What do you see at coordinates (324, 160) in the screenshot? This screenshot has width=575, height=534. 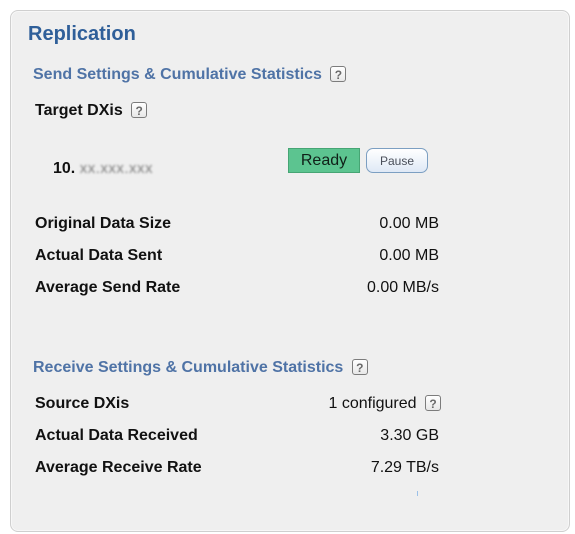 I see `status-badge-ready: Ready` at bounding box center [324, 160].